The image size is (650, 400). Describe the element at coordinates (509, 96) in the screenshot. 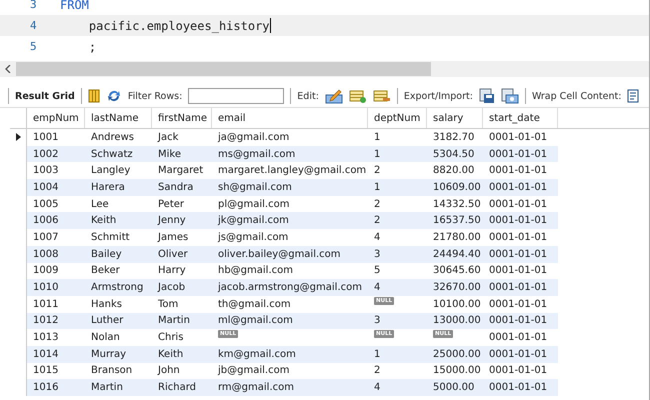

I see `import-icon` at that location.